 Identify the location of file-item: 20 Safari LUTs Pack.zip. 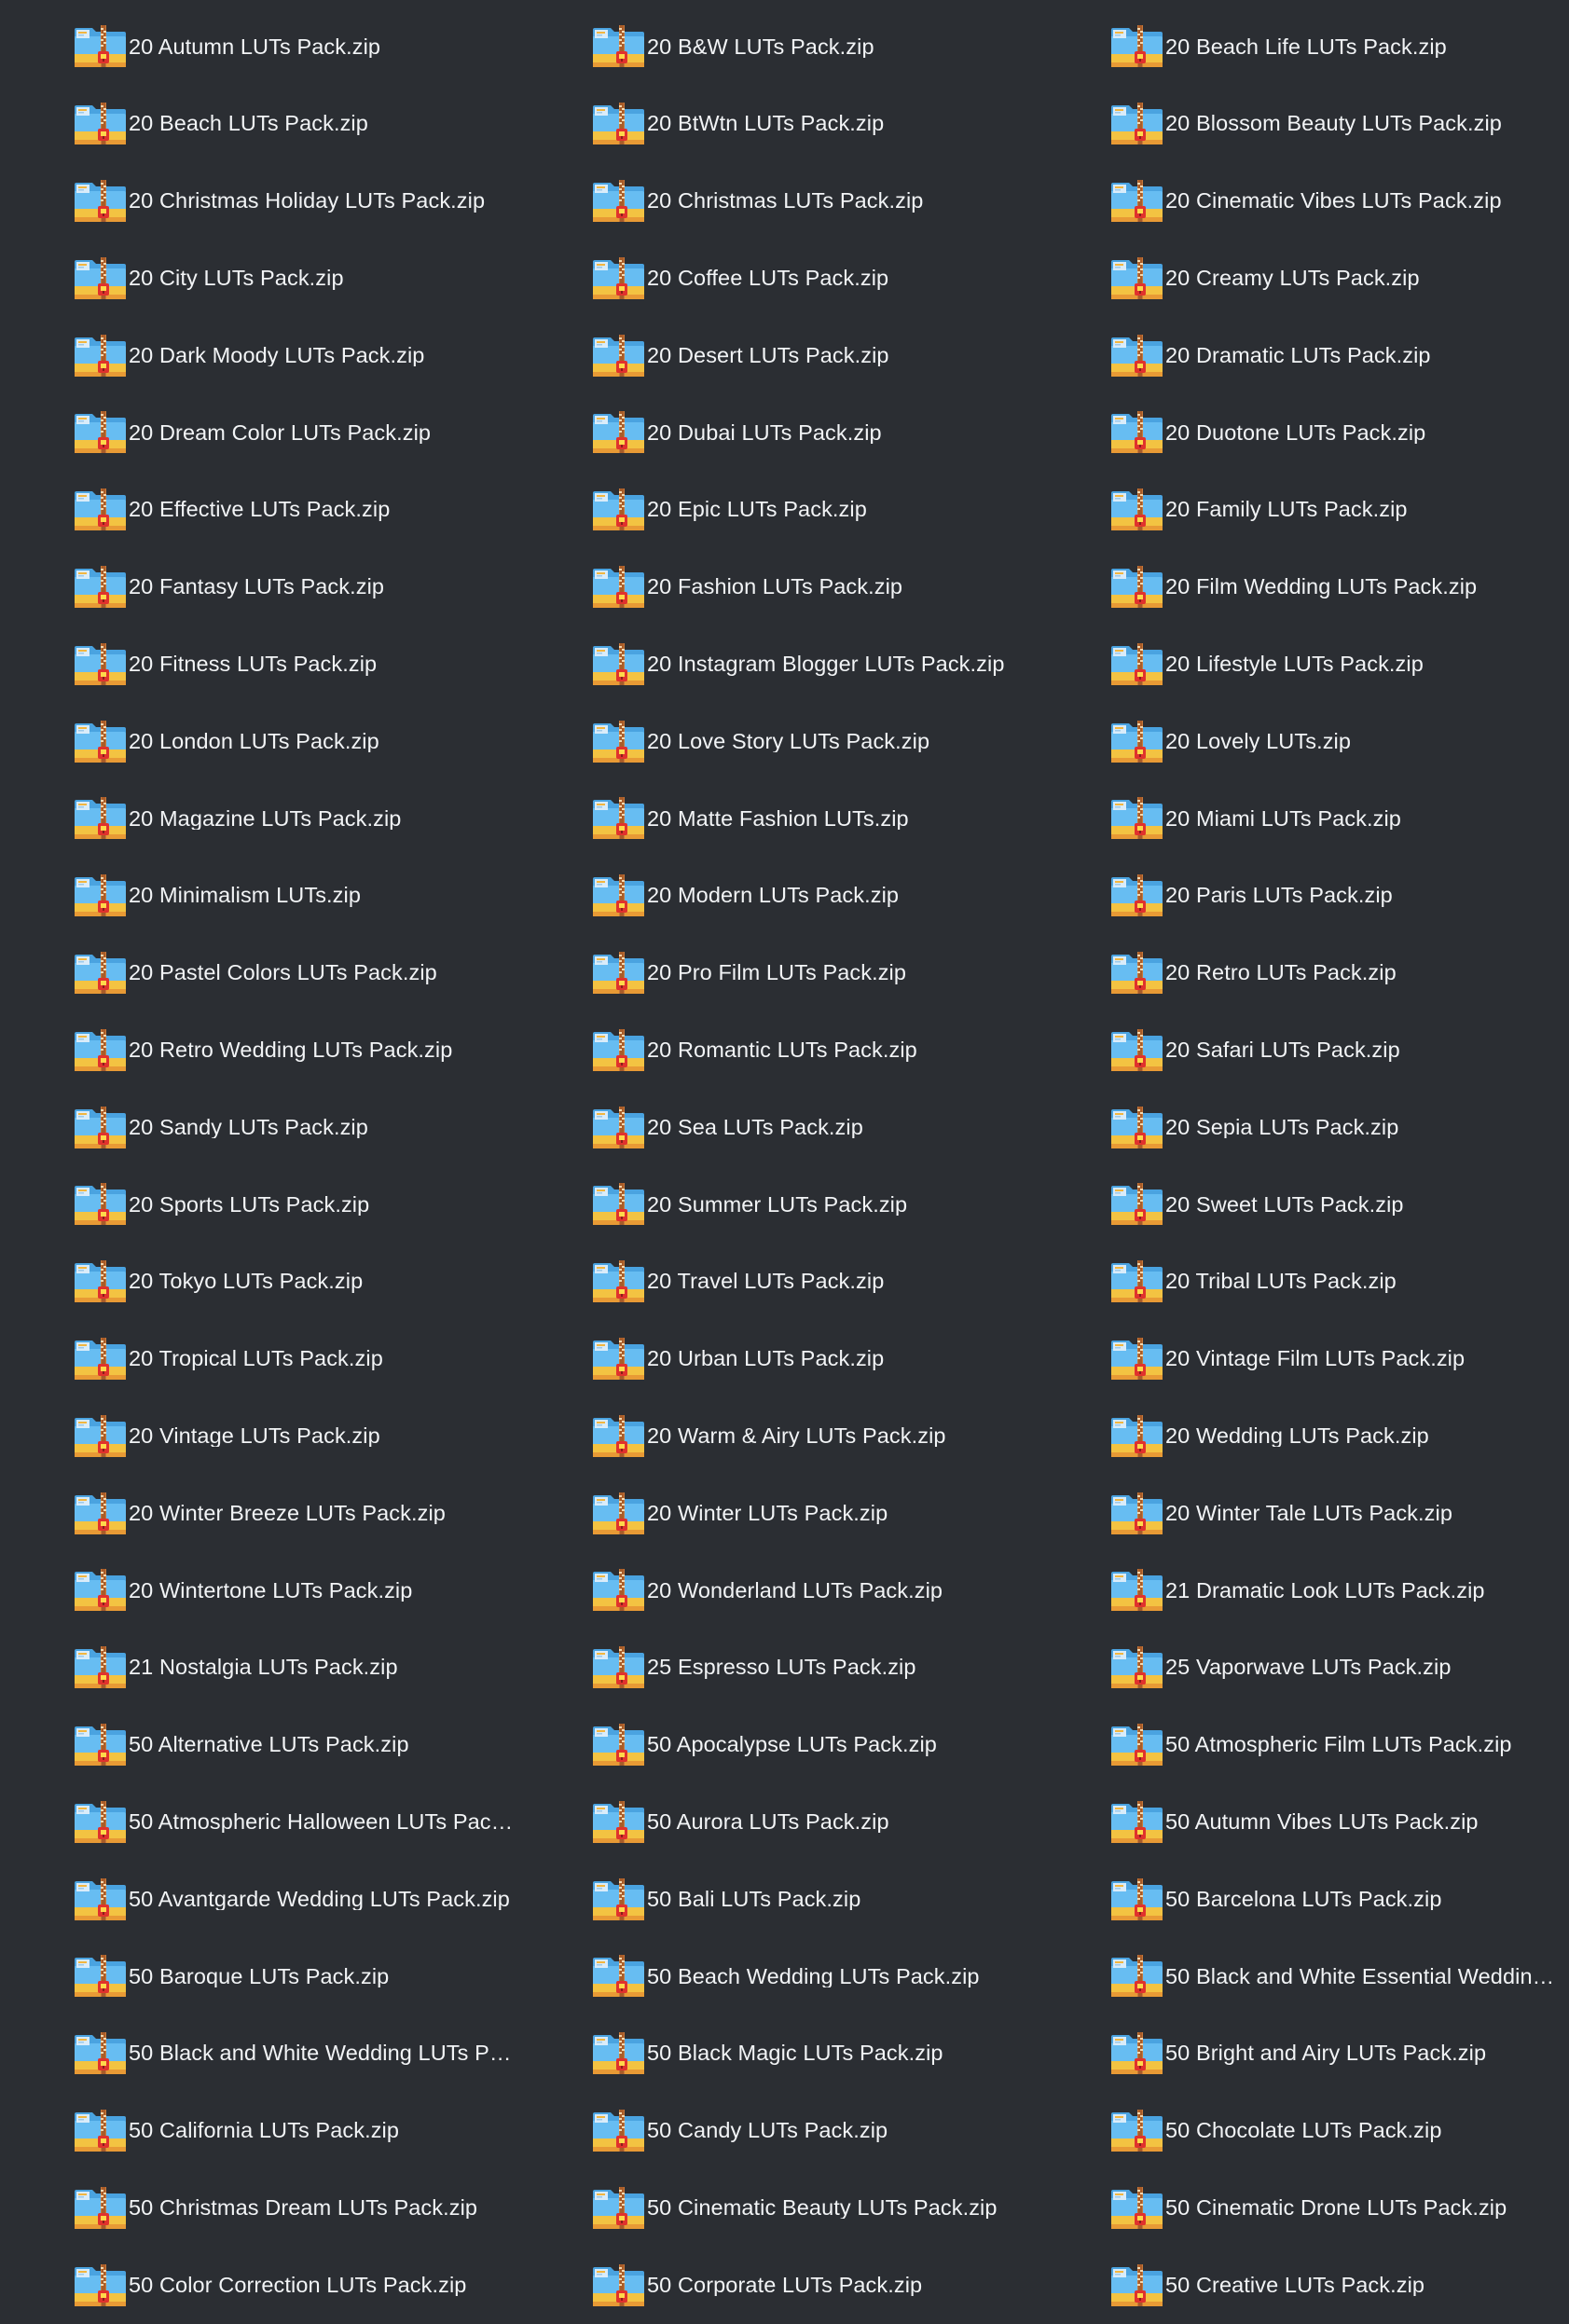
(1303, 1050).